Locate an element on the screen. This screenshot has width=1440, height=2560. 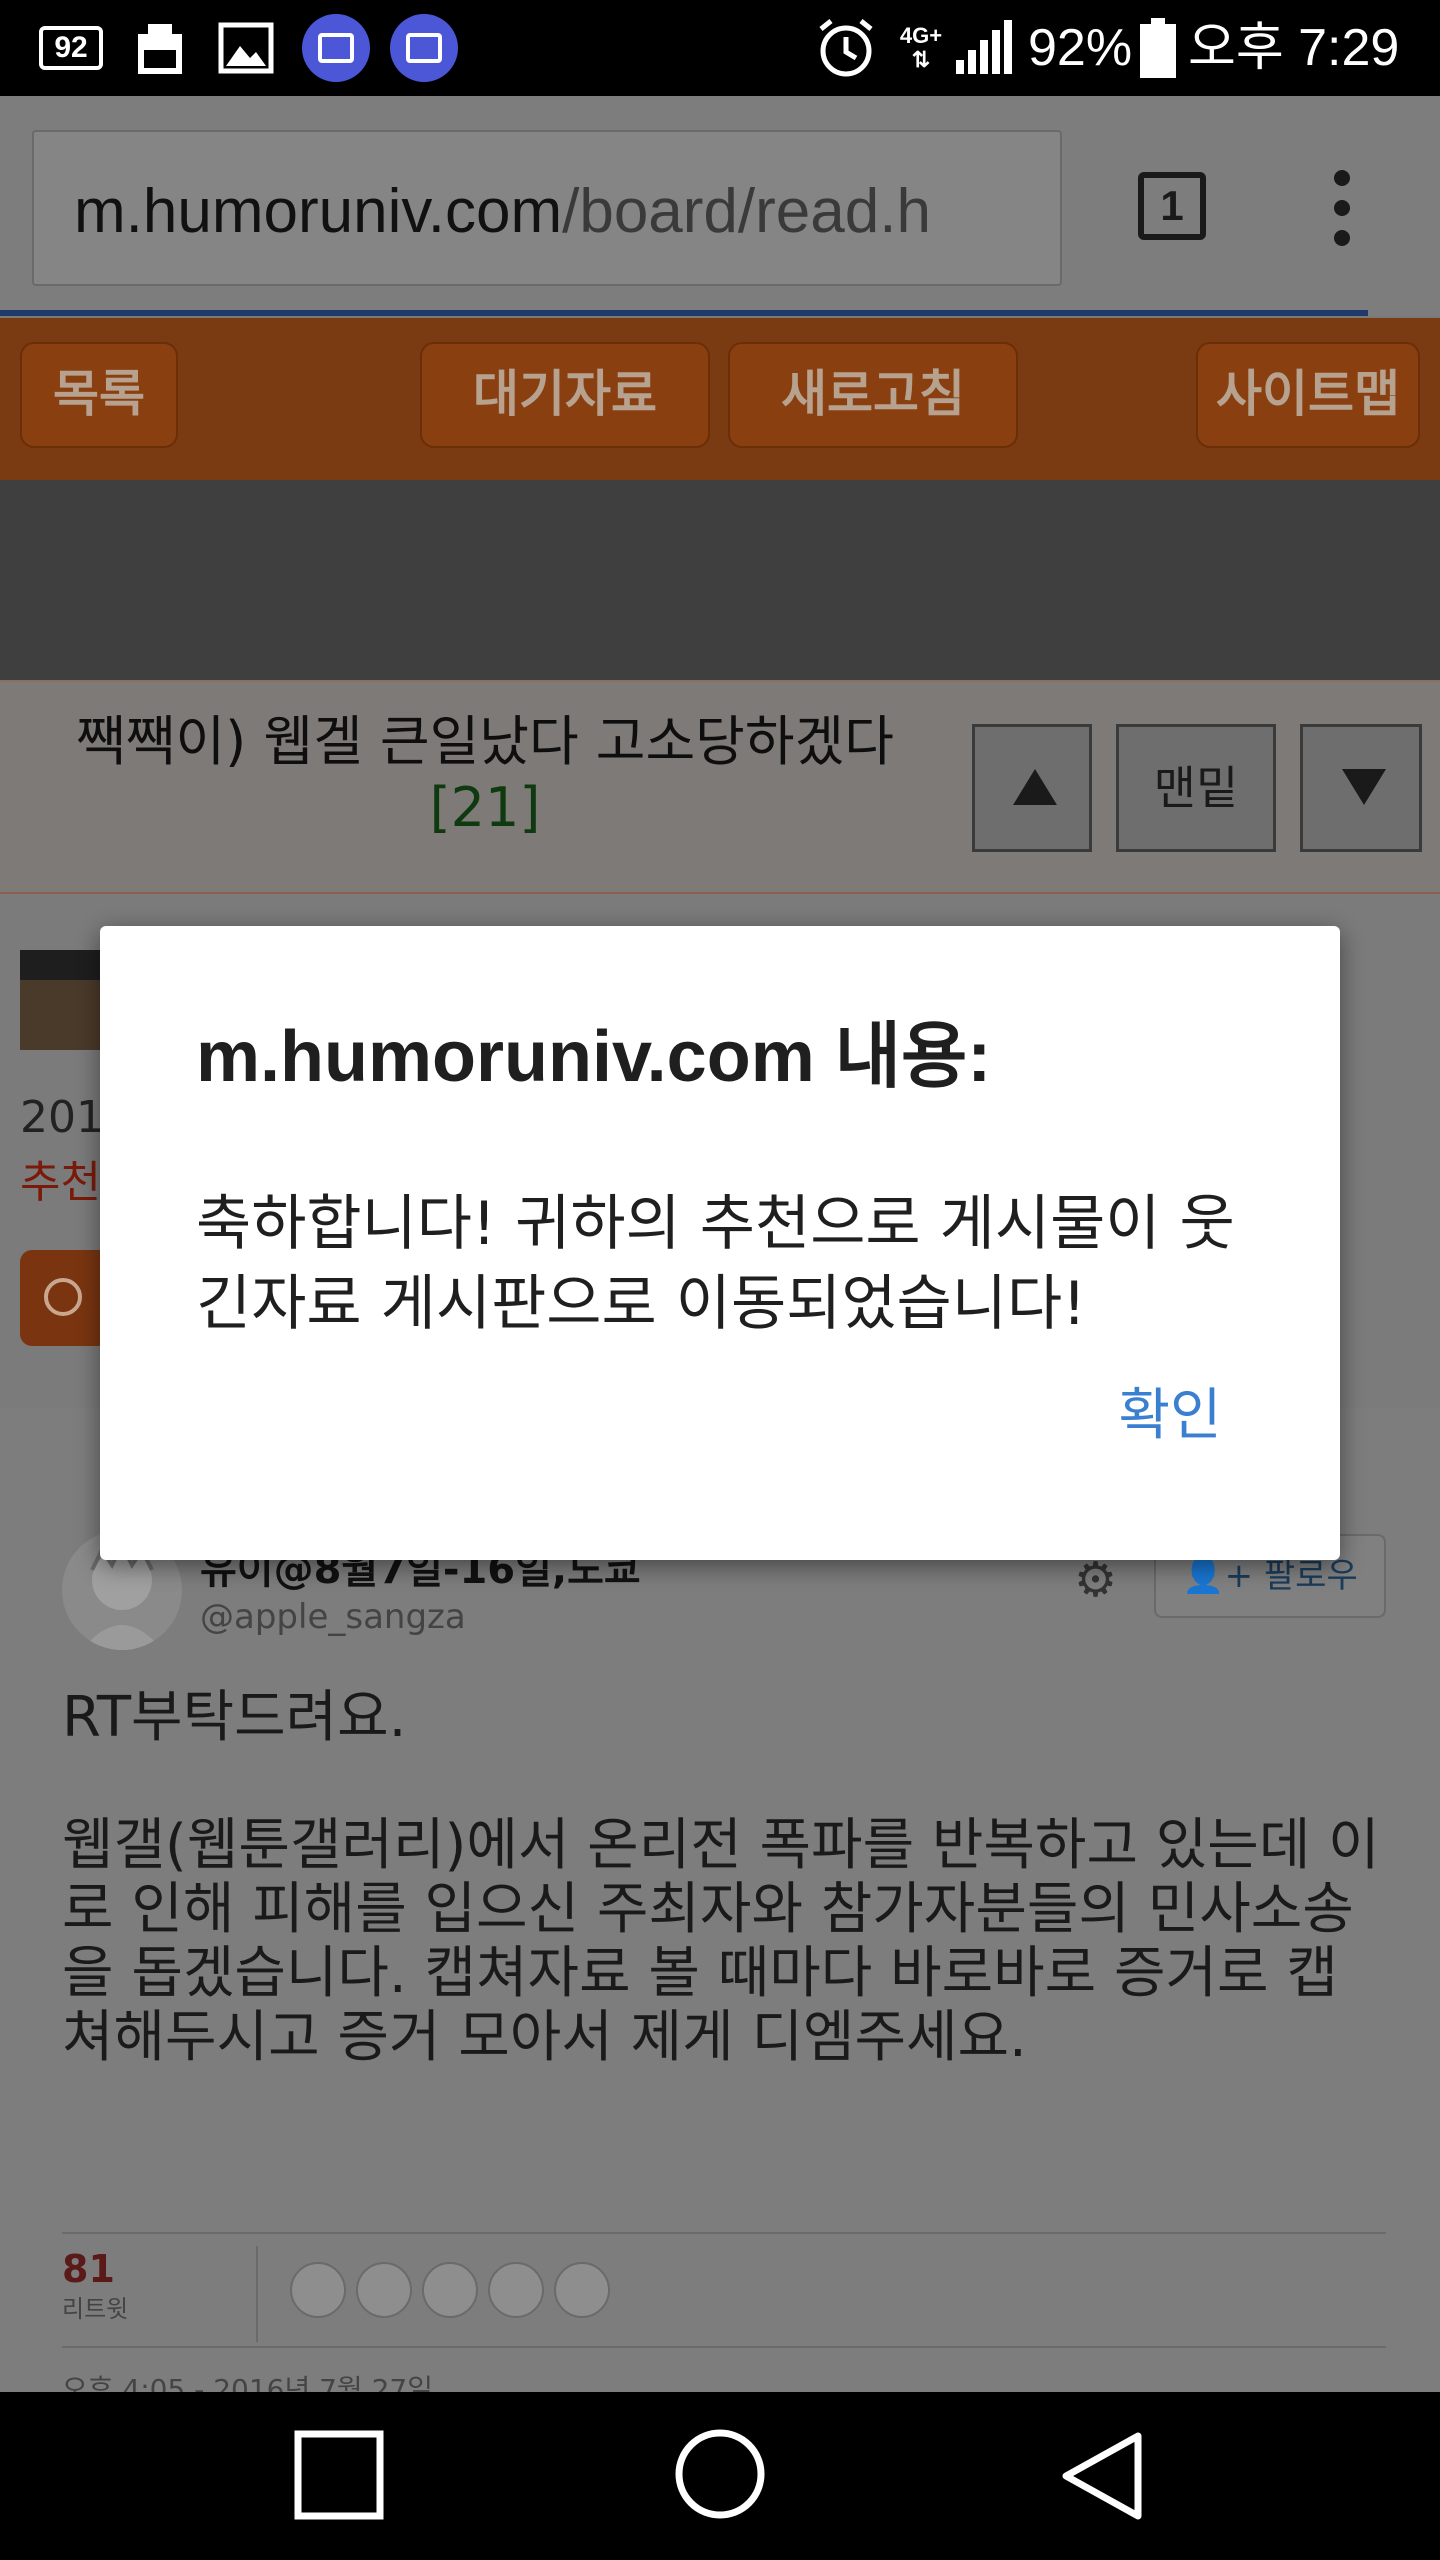
page-load-progress is located at coordinates (684, 313).